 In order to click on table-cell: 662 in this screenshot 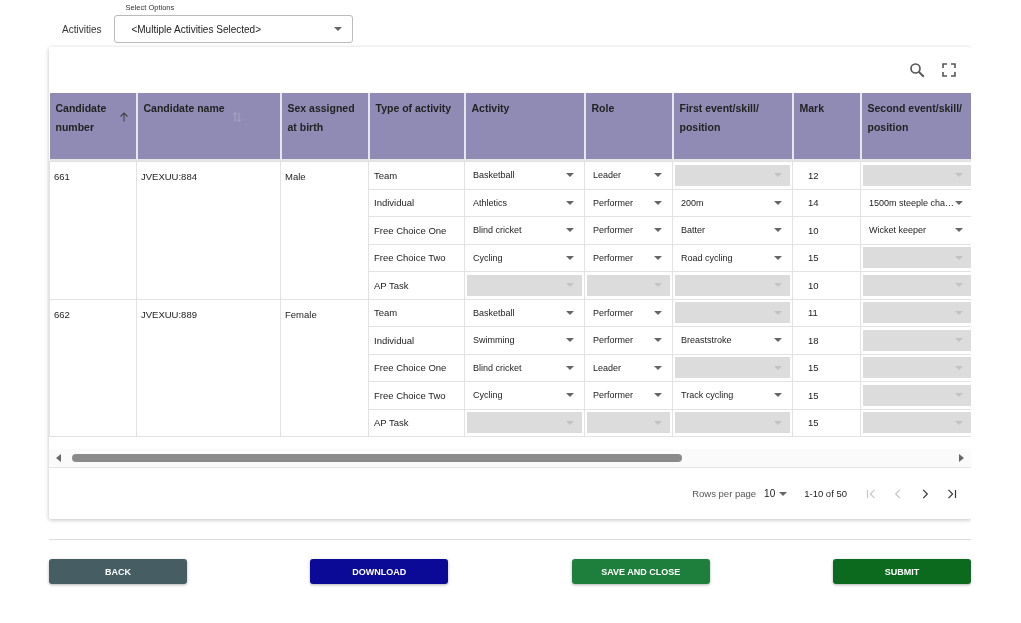, I will do `click(93, 368)`.